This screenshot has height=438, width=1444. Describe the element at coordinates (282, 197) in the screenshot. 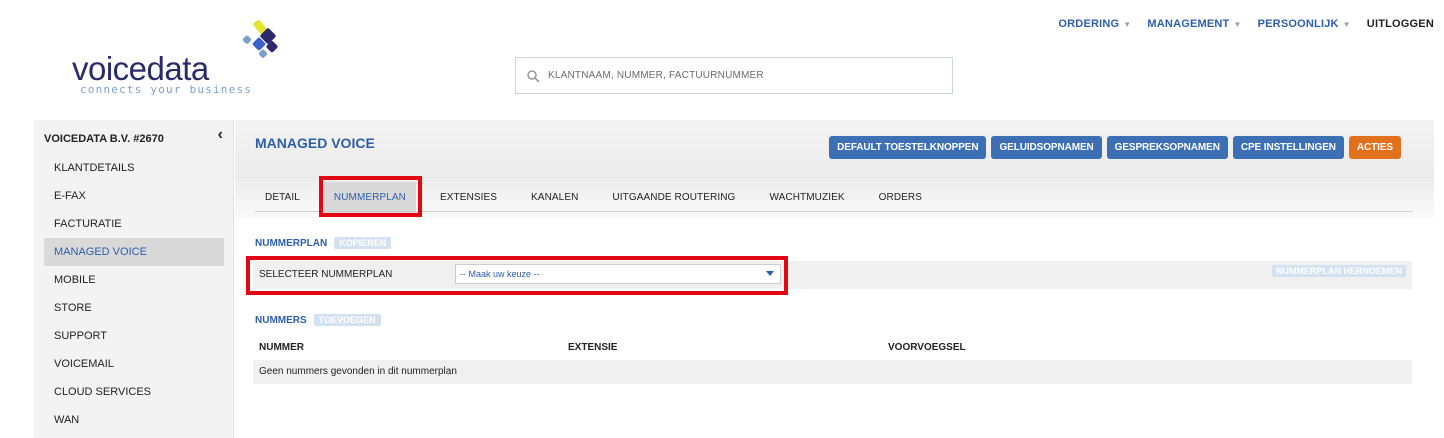

I see `tab-detail: DETAIL` at that location.